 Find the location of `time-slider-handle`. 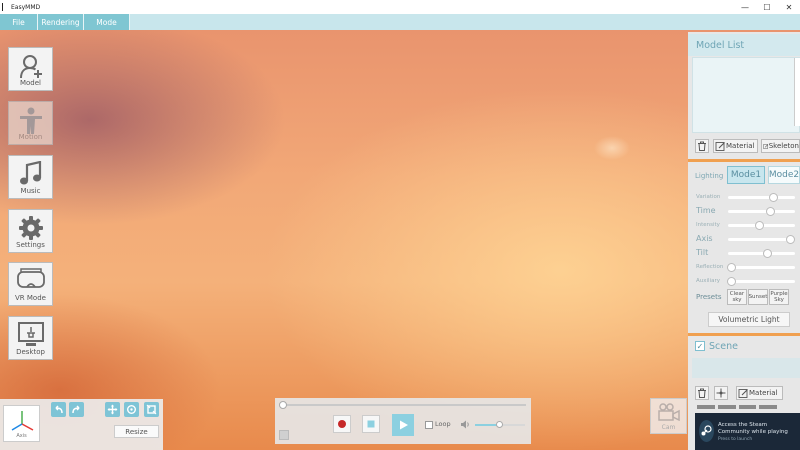

time-slider-handle is located at coordinates (770, 211).